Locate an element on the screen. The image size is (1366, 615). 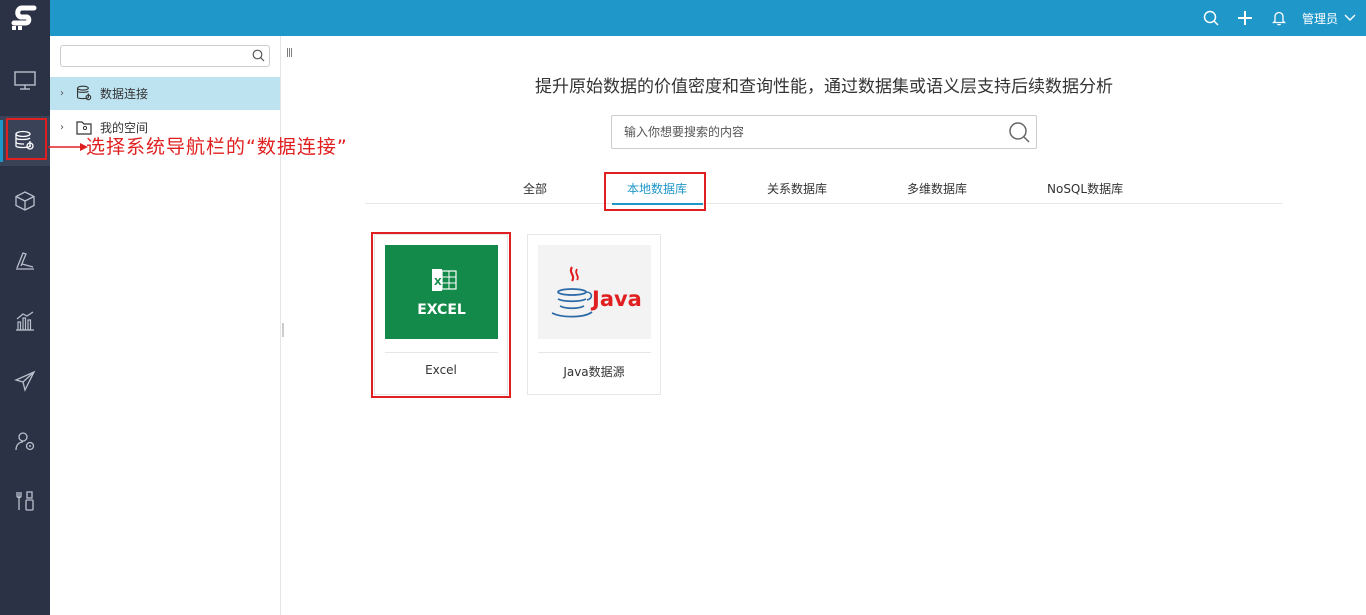
top-bar: 管理员 is located at coordinates (683, 18).